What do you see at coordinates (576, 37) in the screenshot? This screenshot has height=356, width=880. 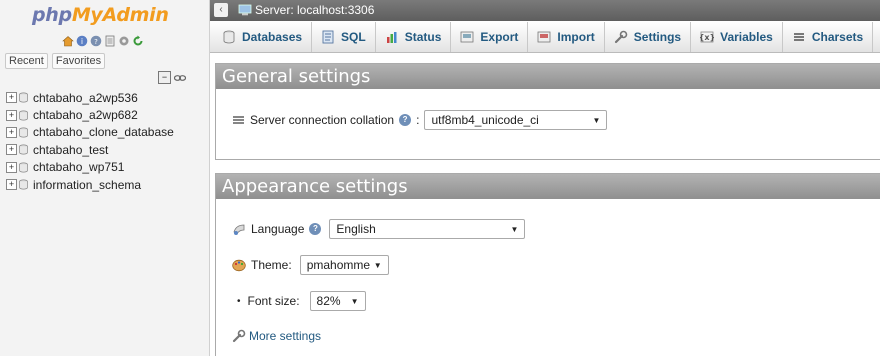 I see `tab-label: Import` at bounding box center [576, 37].